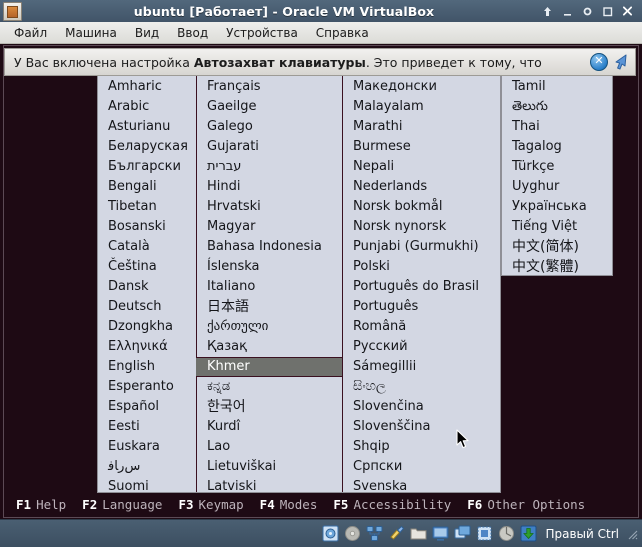  I want to click on language-item: Marathi, so click(422, 127).